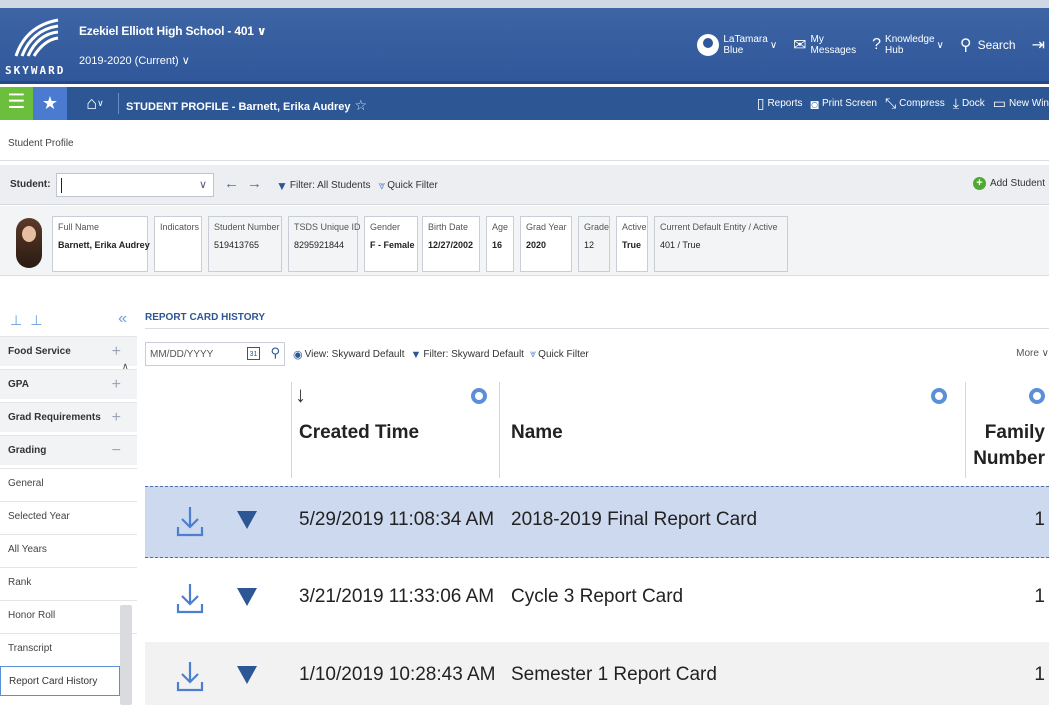  I want to click on print-screen-icon: ◙, so click(814, 103).